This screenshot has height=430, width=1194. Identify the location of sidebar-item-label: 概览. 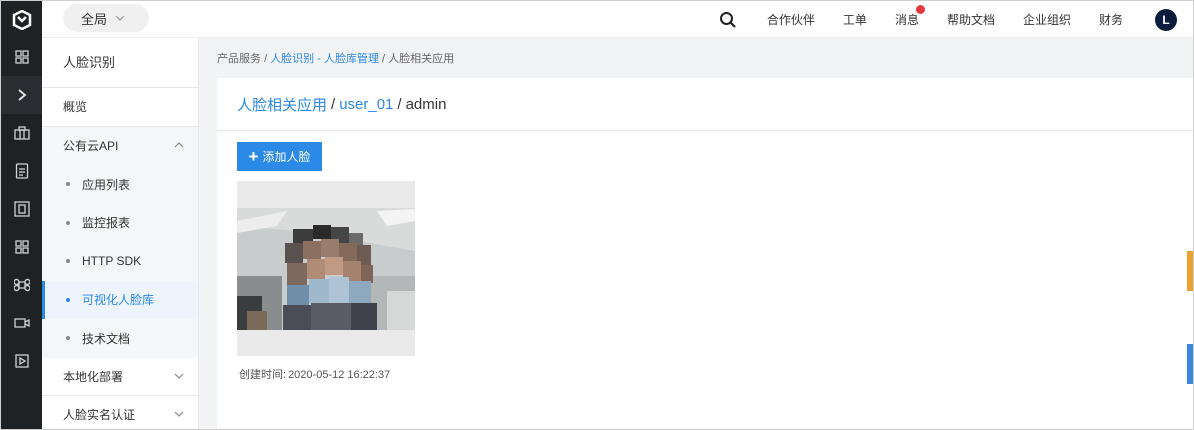
(75, 107).